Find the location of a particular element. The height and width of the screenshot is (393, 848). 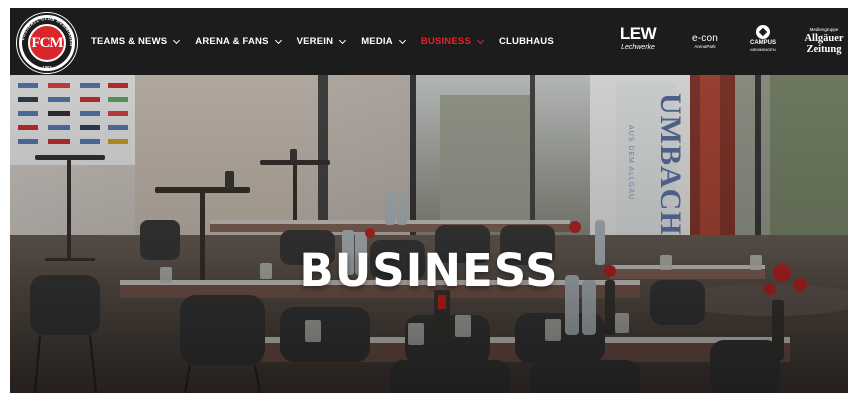

sponsor-econ-logo: e-con ArenaPark is located at coordinates (705, 42).